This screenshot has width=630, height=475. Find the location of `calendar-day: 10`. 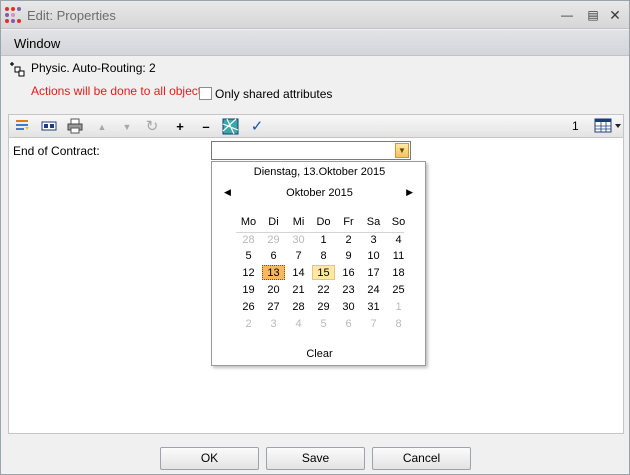

calendar-day: 10 is located at coordinates (373, 256).